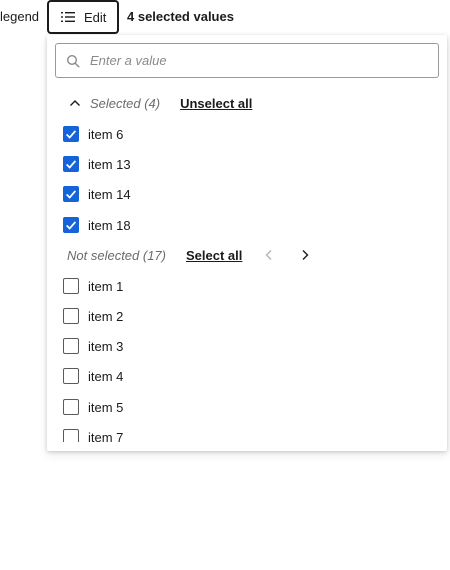 This screenshot has height=570, width=450. Describe the element at coordinates (216, 103) in the screenshot. I see `unselect-all-link: Unselect all` at that location.